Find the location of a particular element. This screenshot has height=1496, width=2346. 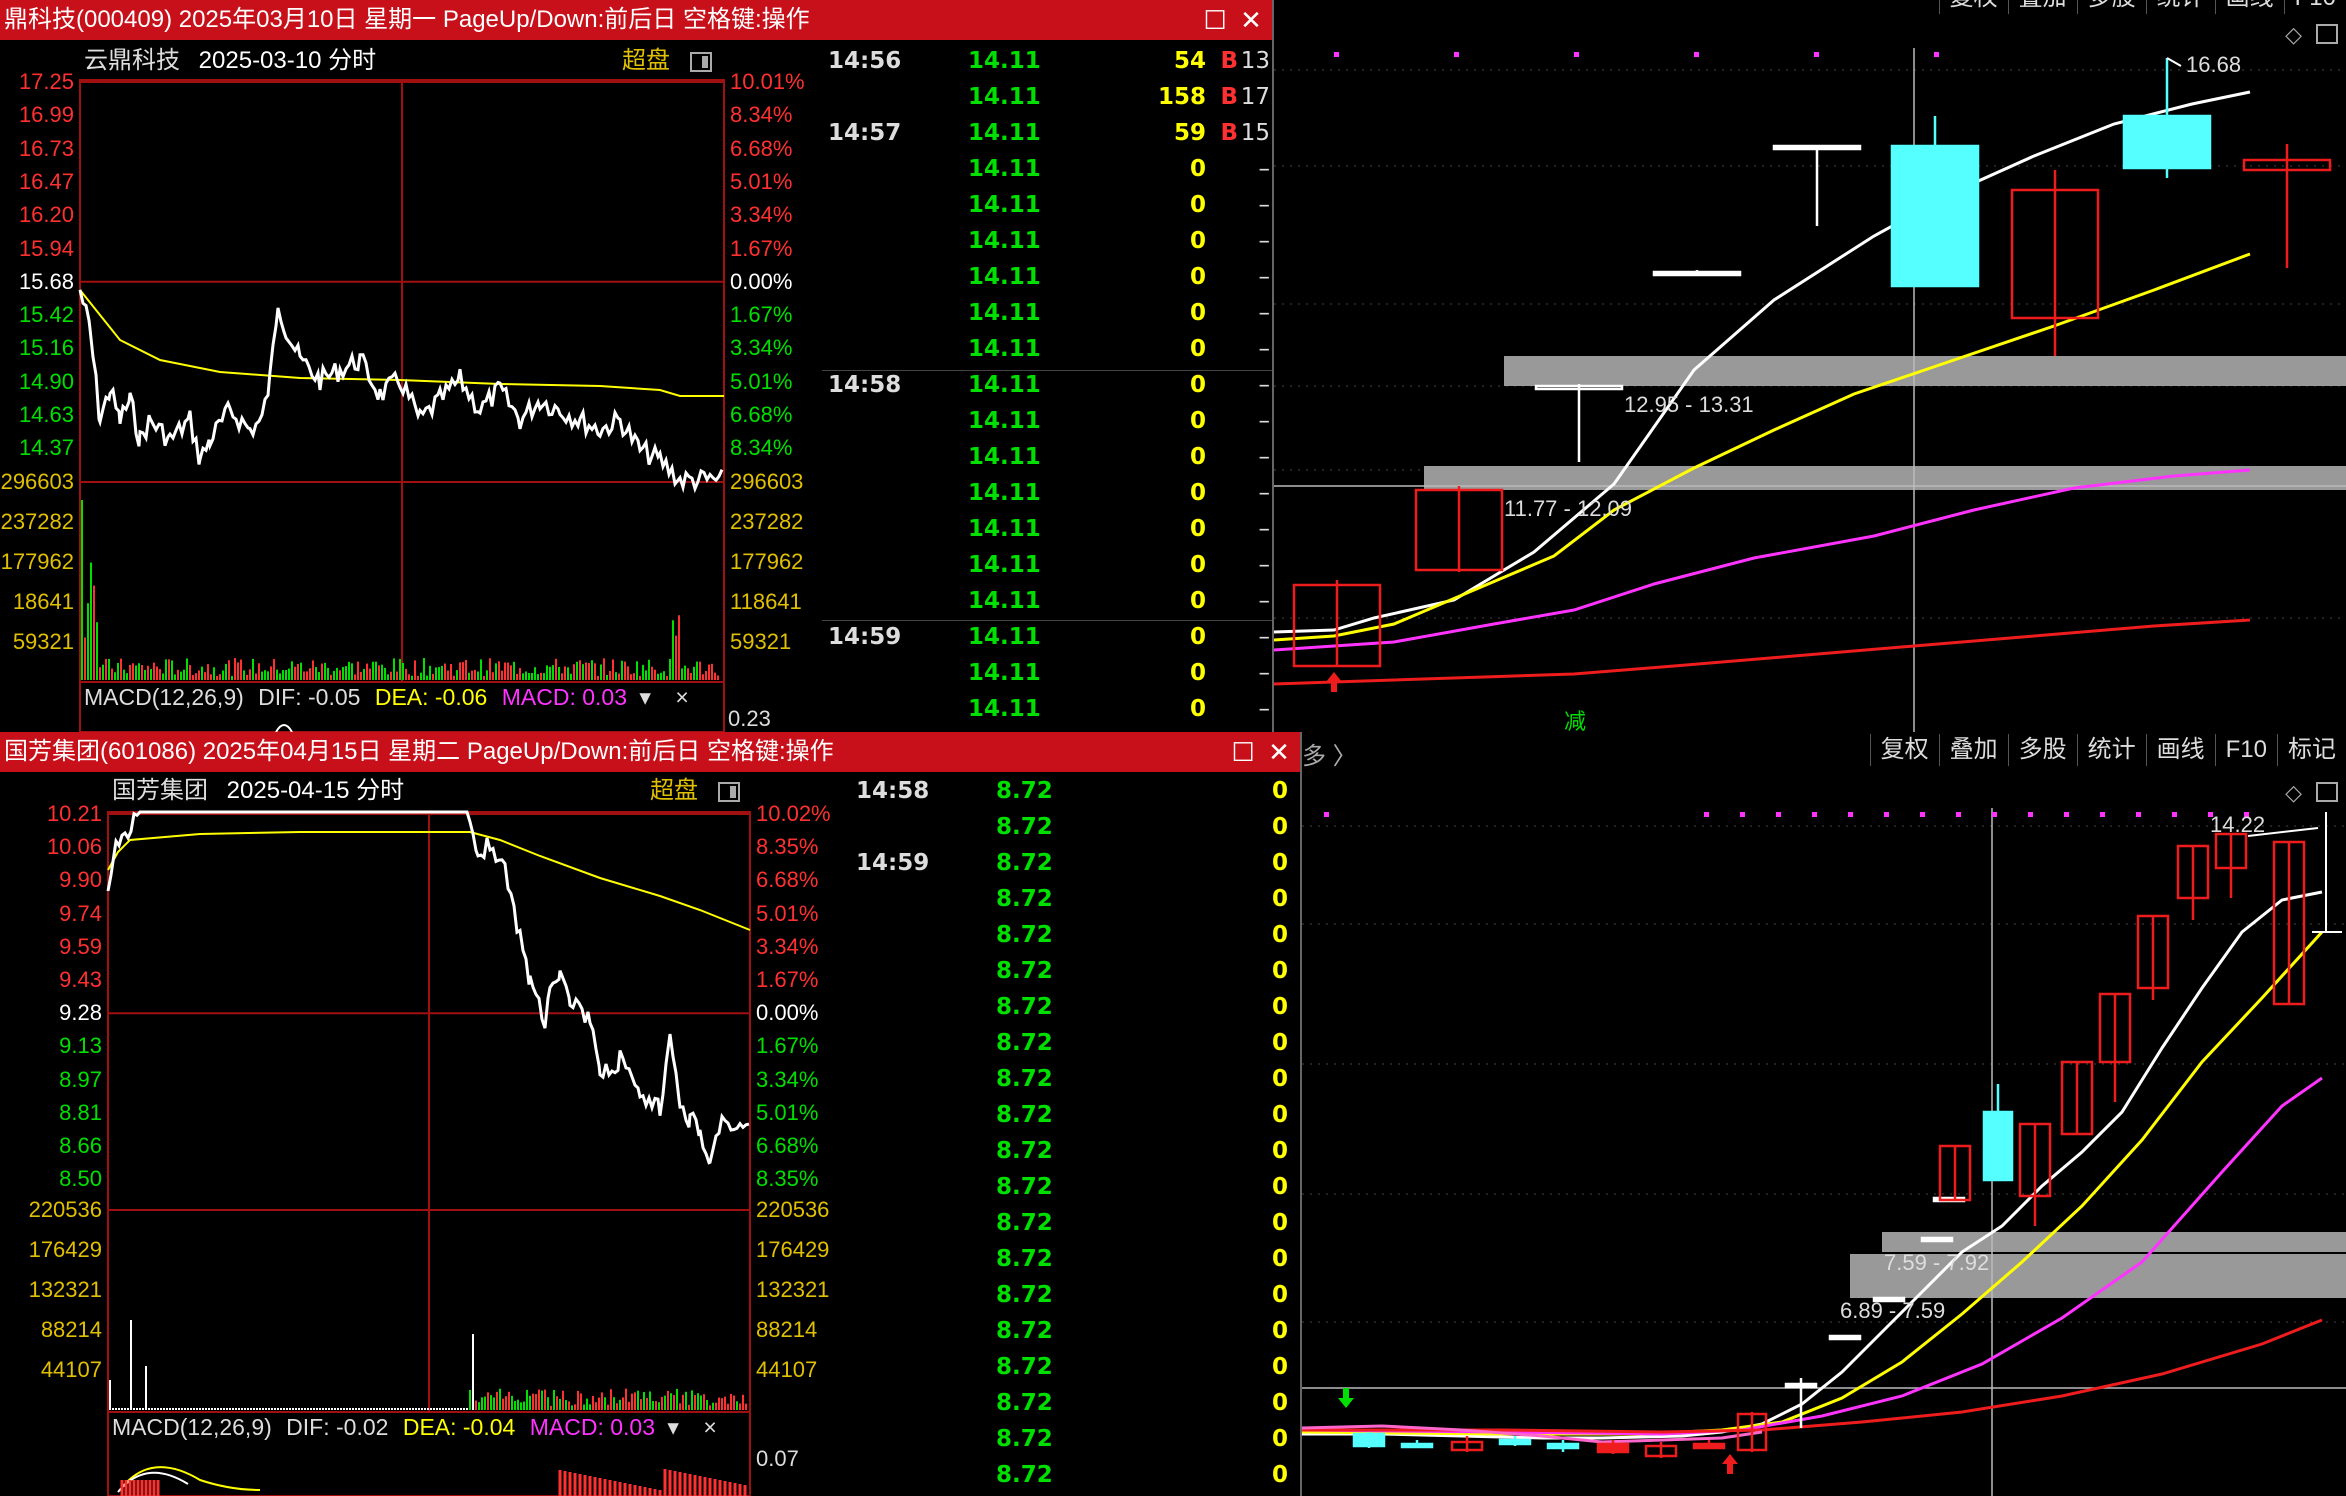

tick-extra: 13 is located at coordinates (1255, 61).